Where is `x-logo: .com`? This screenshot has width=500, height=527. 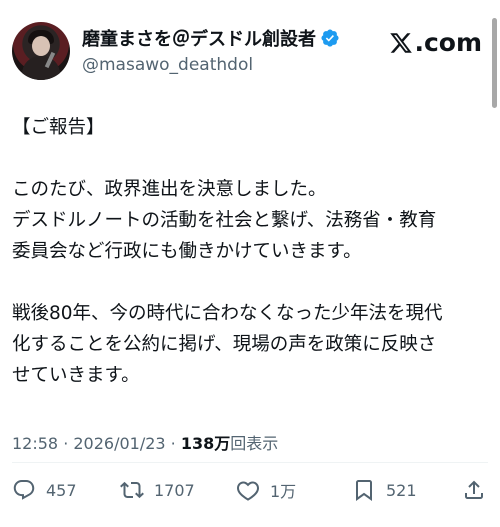
x-logo: .com is located at coordinates (435, 43).